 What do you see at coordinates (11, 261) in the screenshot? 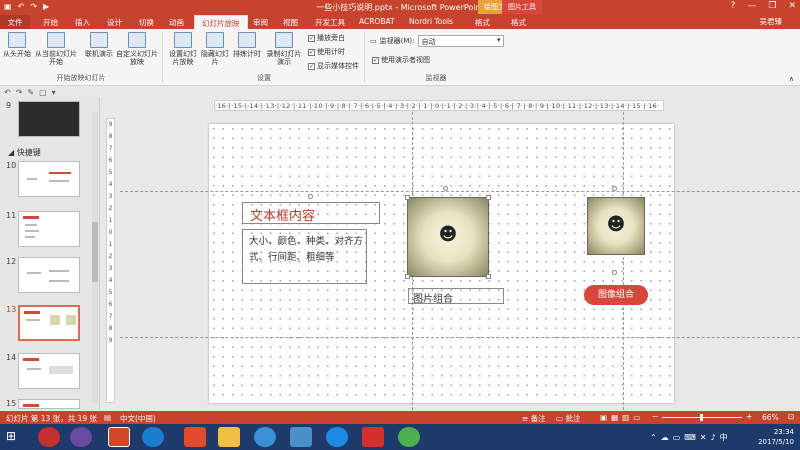
I see `slide-number: 12` at bounding box center [11, 261].